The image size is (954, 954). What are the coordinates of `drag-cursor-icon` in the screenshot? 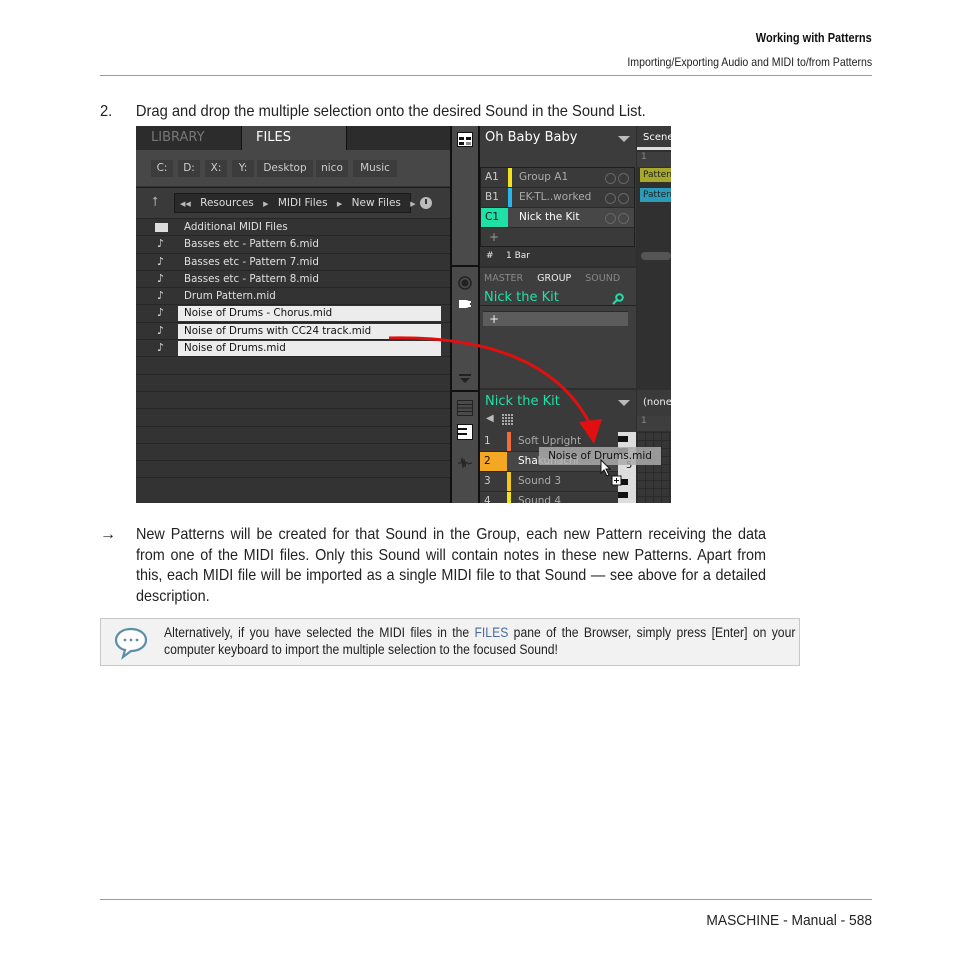 It's located at (611, 472).